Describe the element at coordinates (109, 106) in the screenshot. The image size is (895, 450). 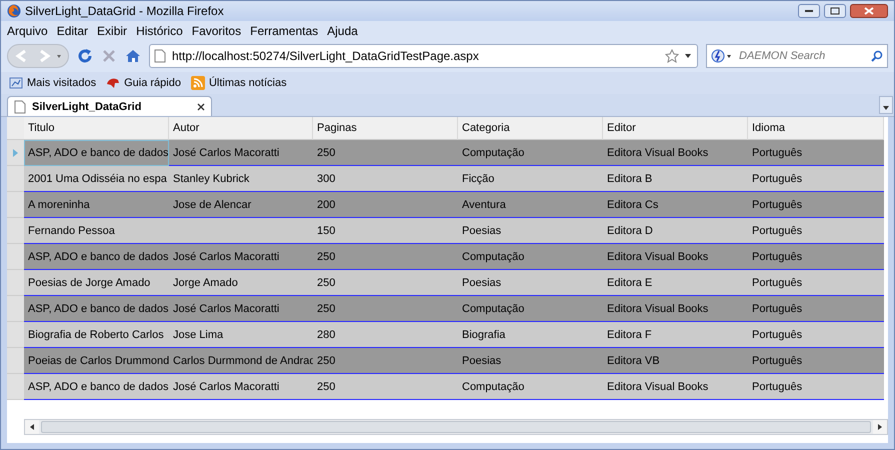
I see `browser-tab: SilverLight_DataGrid` at that location.